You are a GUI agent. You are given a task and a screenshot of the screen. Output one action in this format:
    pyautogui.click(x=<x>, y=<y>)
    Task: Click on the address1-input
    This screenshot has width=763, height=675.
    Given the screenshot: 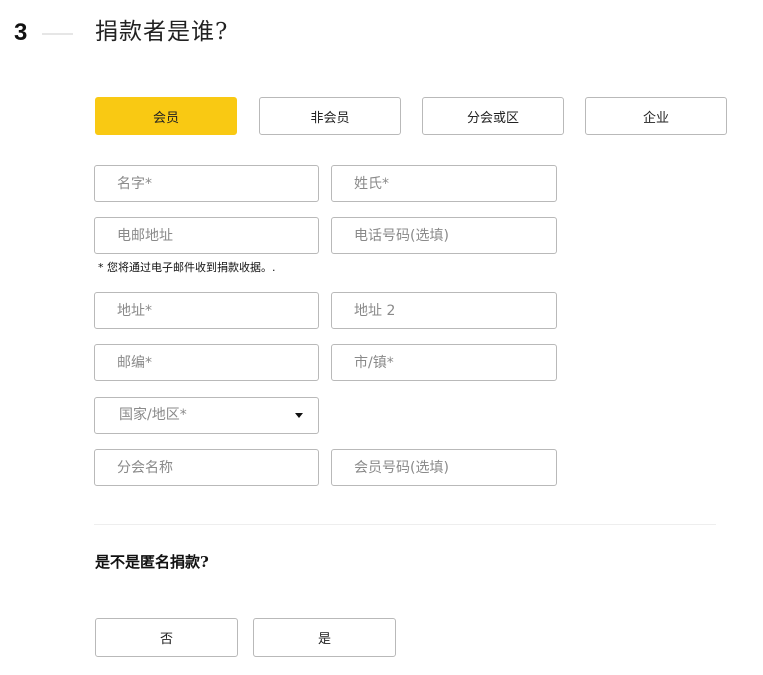 What is the action you would take?
    pyautogui.click(x=206, y=310)
    